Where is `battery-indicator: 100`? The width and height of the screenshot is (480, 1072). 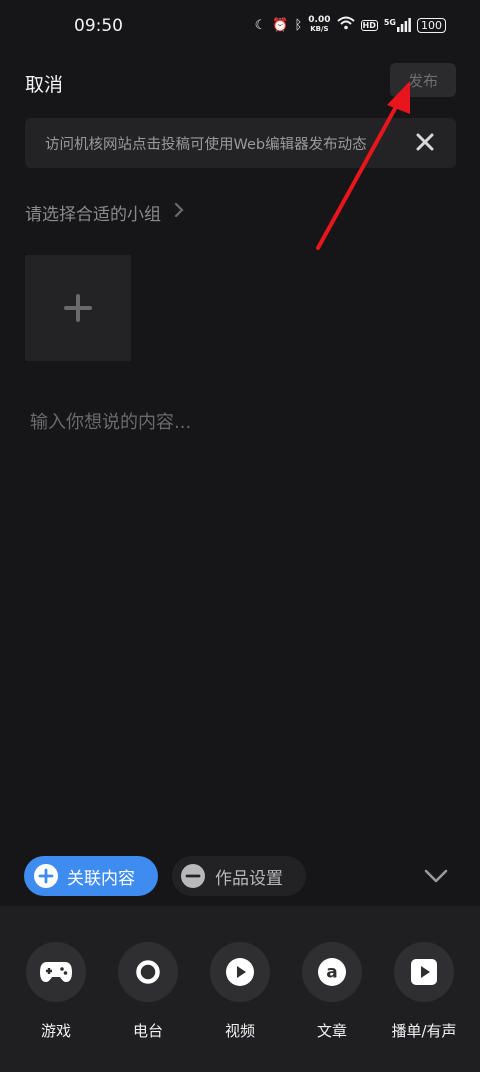 battery-indicator: 100 is located at coordinates (431, 25).